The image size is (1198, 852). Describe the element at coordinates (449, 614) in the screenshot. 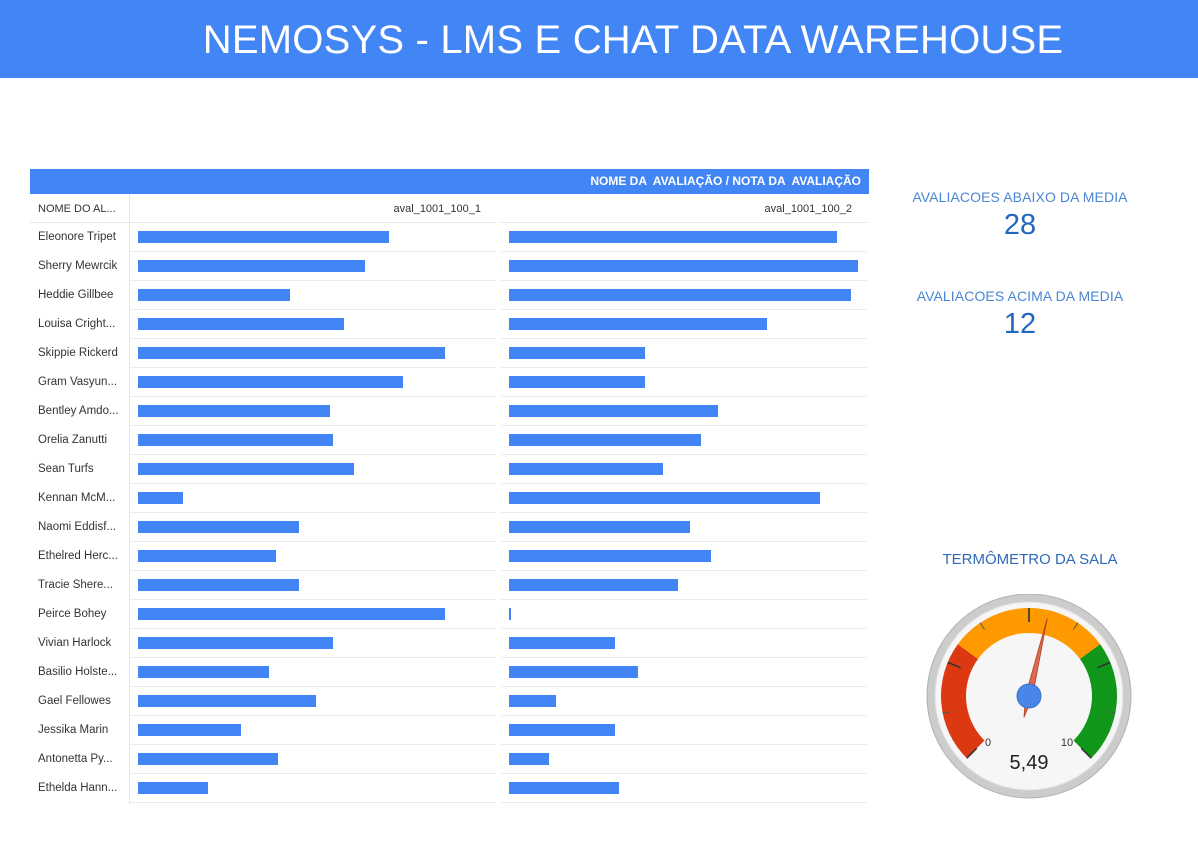

I see `table-row: Peirce Bohey` at that location.